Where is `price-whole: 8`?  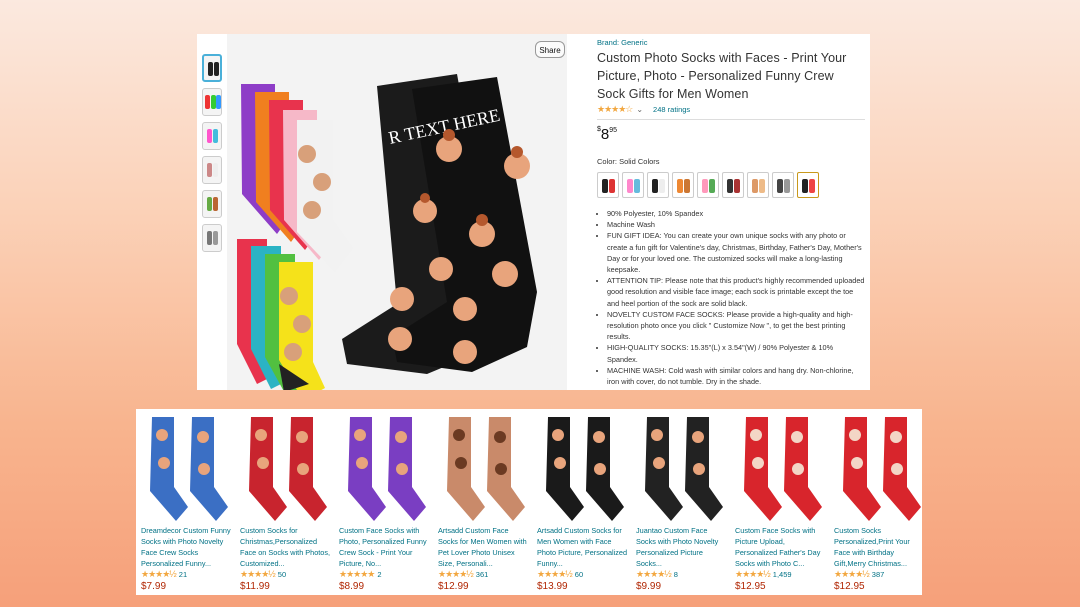 price-whole: 8 is located at coordinates (605, 134).